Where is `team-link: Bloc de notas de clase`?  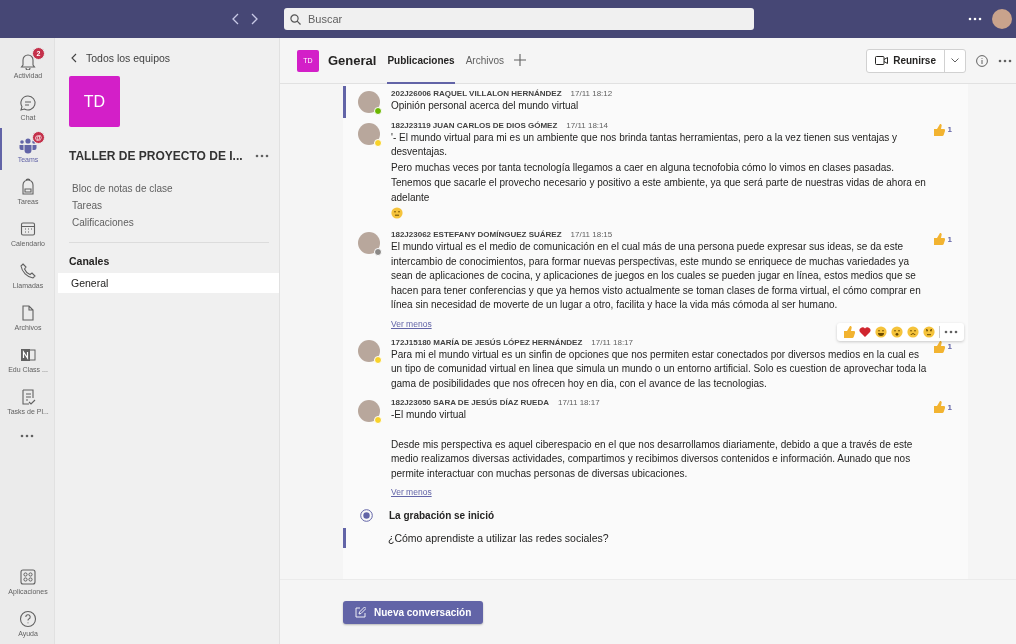
team-link: Bloc de notas de clase is located at coordinates (175, 188).